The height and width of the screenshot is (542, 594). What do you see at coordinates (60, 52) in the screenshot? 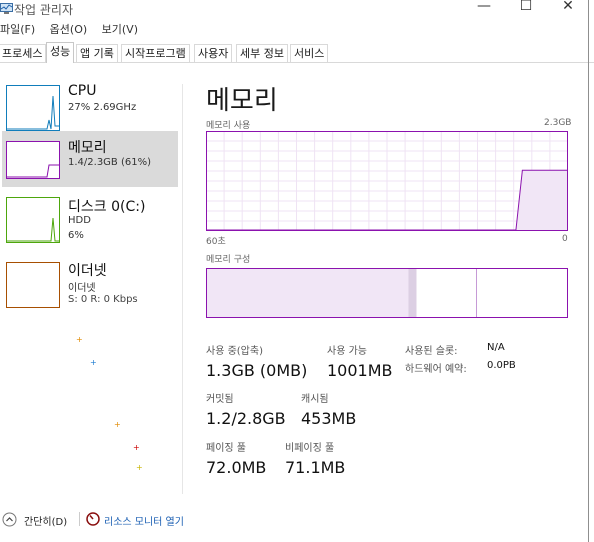
I see `tab-performance: 성능` at bounding box center [60, 52].